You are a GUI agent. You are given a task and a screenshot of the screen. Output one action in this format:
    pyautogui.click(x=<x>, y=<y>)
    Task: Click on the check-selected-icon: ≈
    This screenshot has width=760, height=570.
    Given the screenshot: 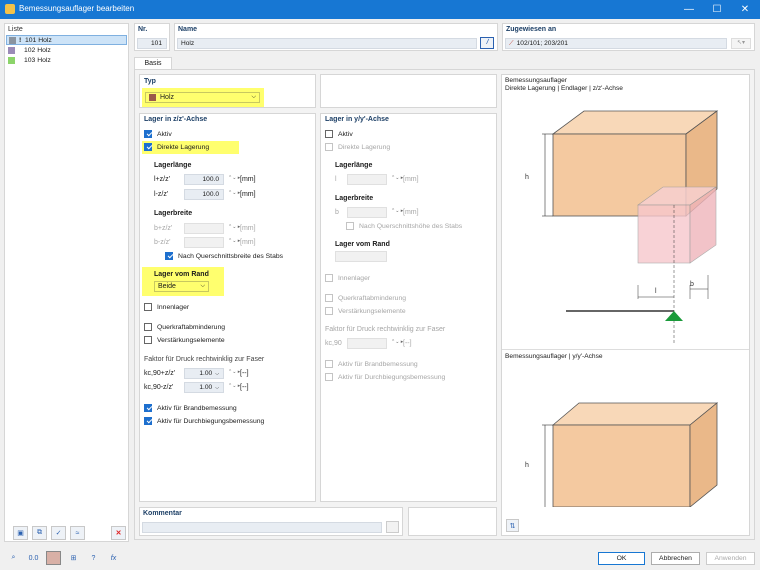 What is the action you would take?
    pyautogui.click(x=77, y=533)
    